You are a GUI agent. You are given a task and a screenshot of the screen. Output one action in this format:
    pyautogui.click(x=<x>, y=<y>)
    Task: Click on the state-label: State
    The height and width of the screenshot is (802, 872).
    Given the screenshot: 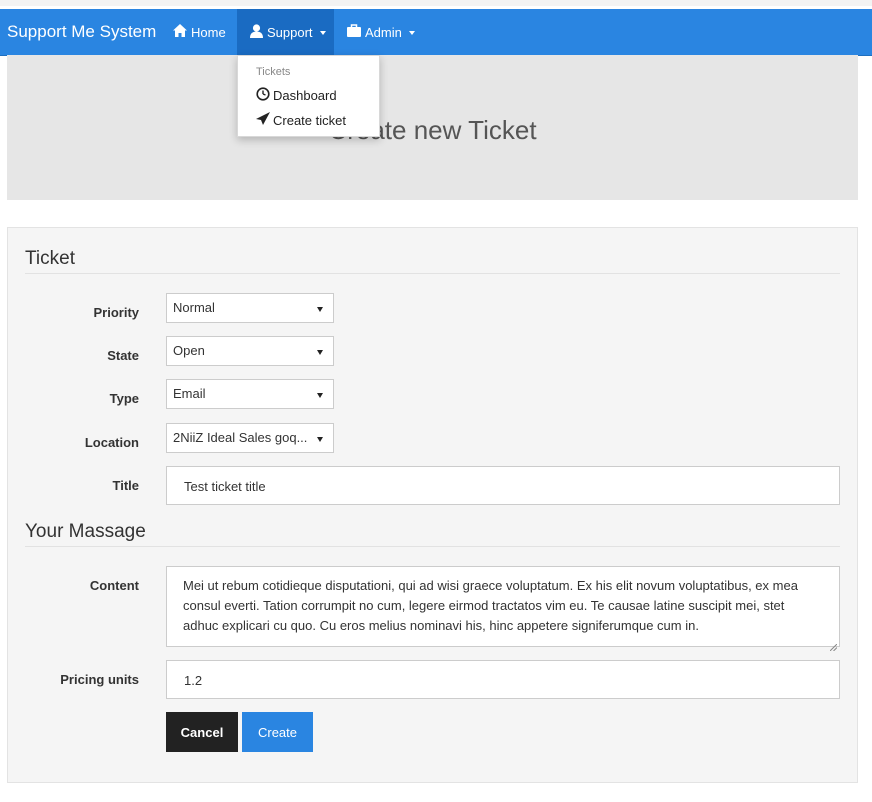 What is the action you would take?
    pyautogui.click(x=123, y=355)
    